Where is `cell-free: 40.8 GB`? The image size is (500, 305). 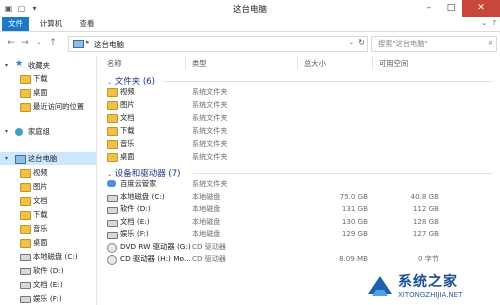
cell-free: 40.8 GB is located at coordinates (424, 196).